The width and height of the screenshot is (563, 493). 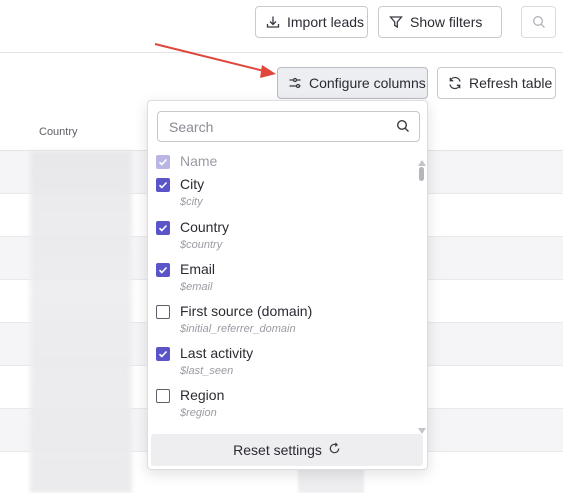 I want to click on refresh-table-button: Refresh table, so click(x=496, y=83).